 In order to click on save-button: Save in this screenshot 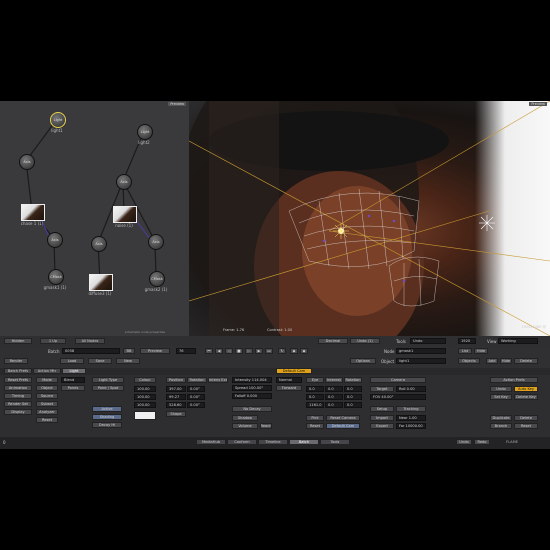, I will do `click(100, 361)`.